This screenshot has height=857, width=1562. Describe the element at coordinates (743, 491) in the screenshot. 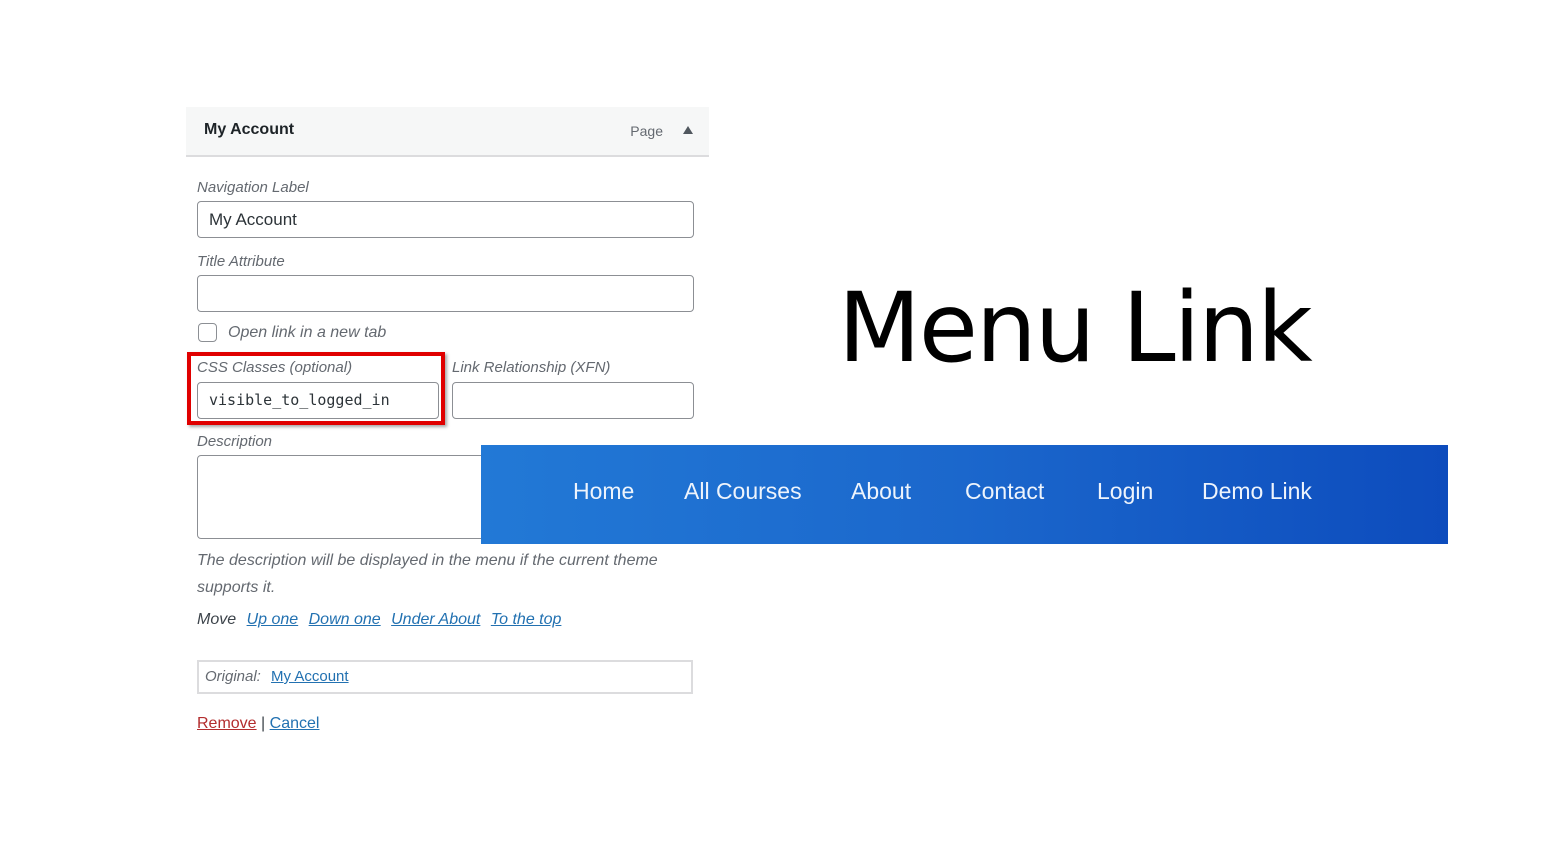

I see `nav-item-all-courses: All Courses` at that location.